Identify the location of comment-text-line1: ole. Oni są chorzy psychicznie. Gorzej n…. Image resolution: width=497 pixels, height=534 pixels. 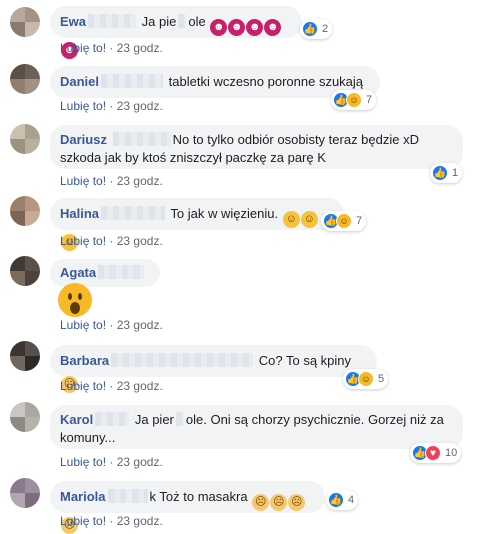
(314, 419).